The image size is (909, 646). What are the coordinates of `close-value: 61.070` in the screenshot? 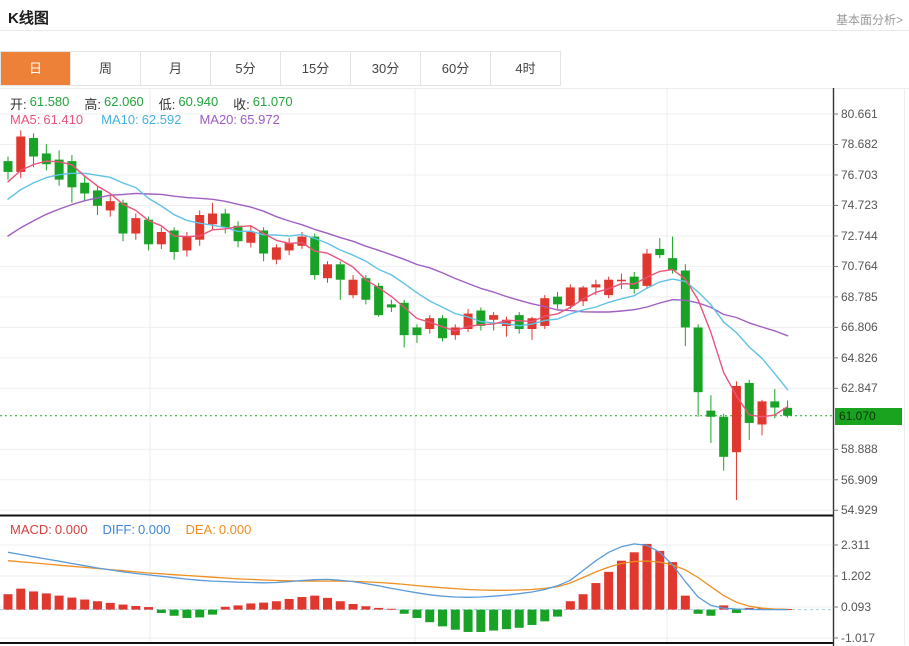 It's located at (272, 101).